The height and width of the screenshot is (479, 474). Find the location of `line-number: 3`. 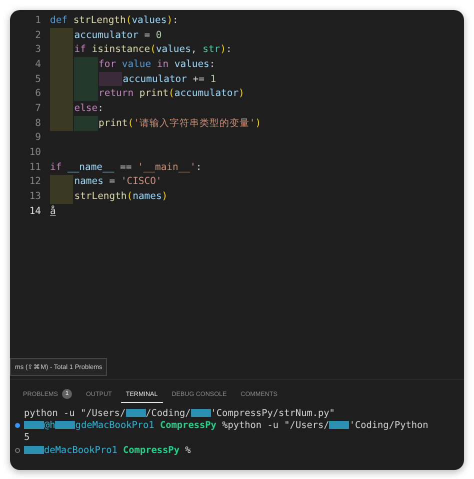

line-number: 3 is located at coordinates (38, 50).